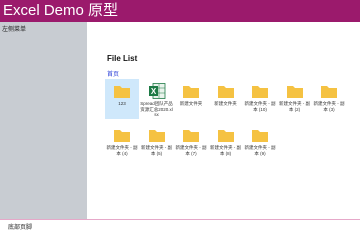 The image size is (360, 240). I want to click on sidebar-label: 左侧菜单, so click(14, 30).